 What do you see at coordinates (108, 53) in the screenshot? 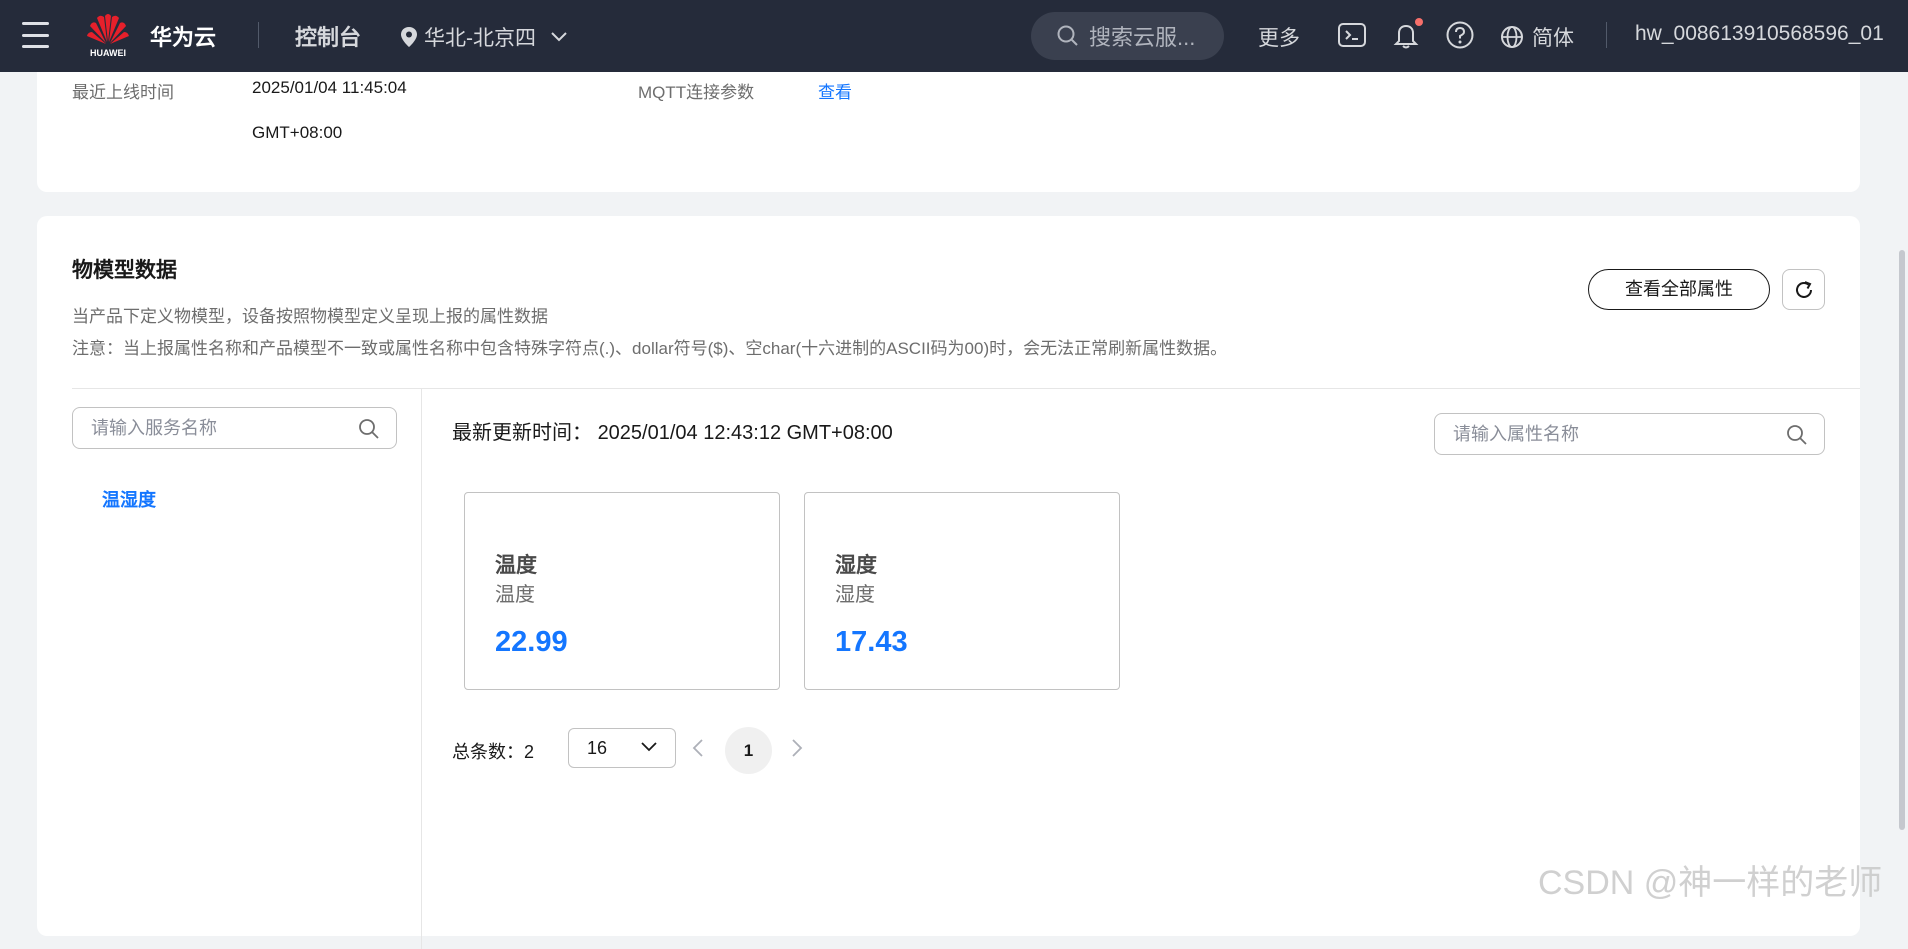
I see `logo-text: HUAWEI` at bounding box center [108, 53].